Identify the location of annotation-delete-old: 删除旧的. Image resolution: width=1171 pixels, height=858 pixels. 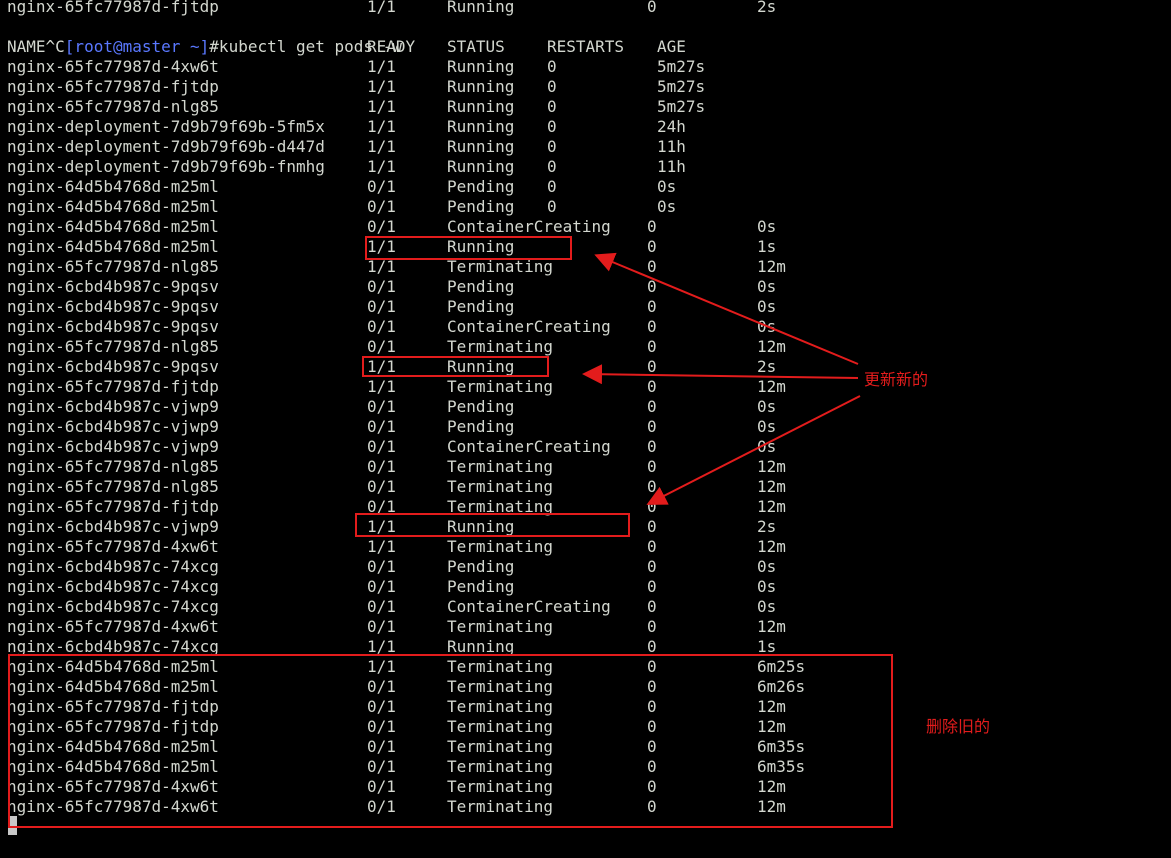
(958, 726).